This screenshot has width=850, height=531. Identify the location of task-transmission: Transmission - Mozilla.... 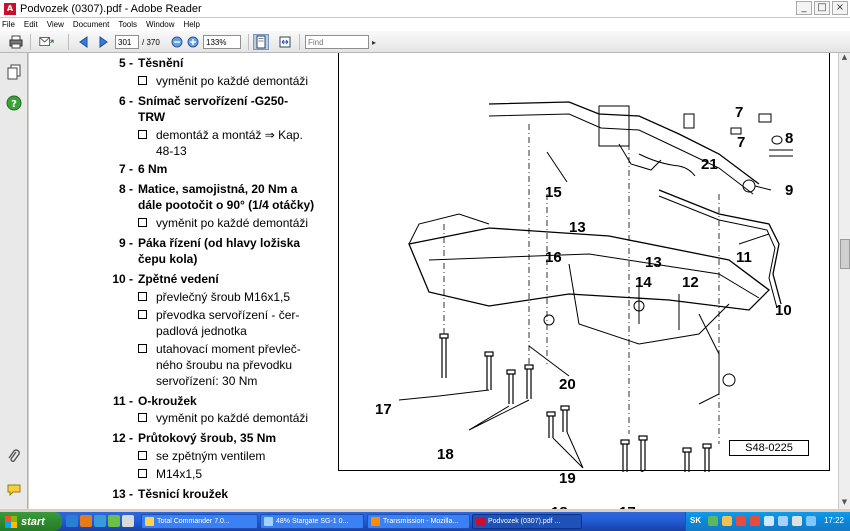
(418, 521).